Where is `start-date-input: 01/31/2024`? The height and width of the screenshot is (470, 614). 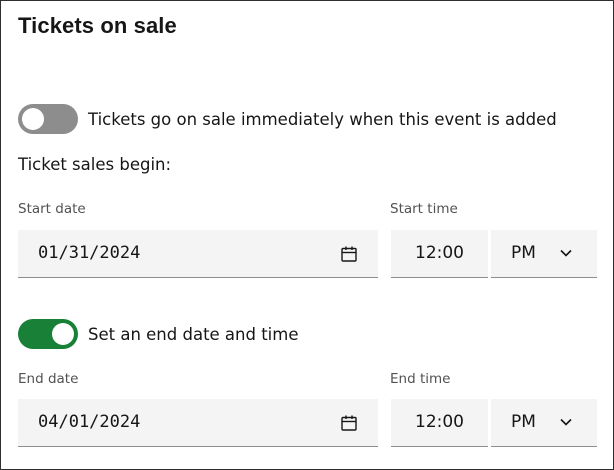
start-date-input: 01/31/2024 is located at coordinates (198, 254).